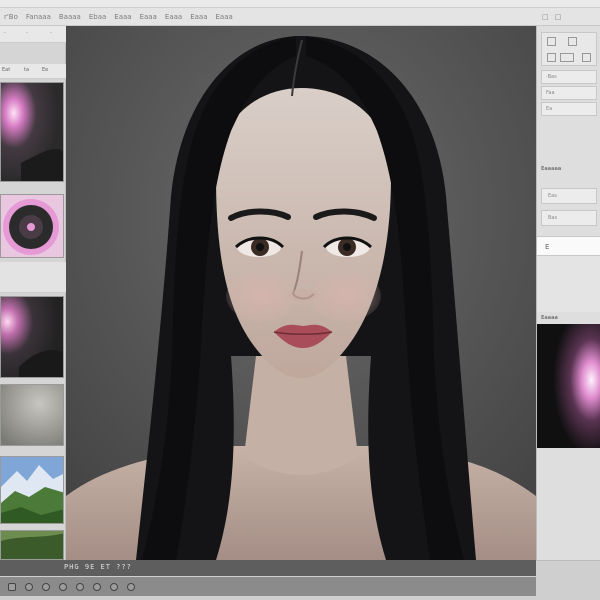 The image size is (600, 600). Describe the element at coordinates (45, 70) in the screenshot. I see `tab-label: Ee` at that location.